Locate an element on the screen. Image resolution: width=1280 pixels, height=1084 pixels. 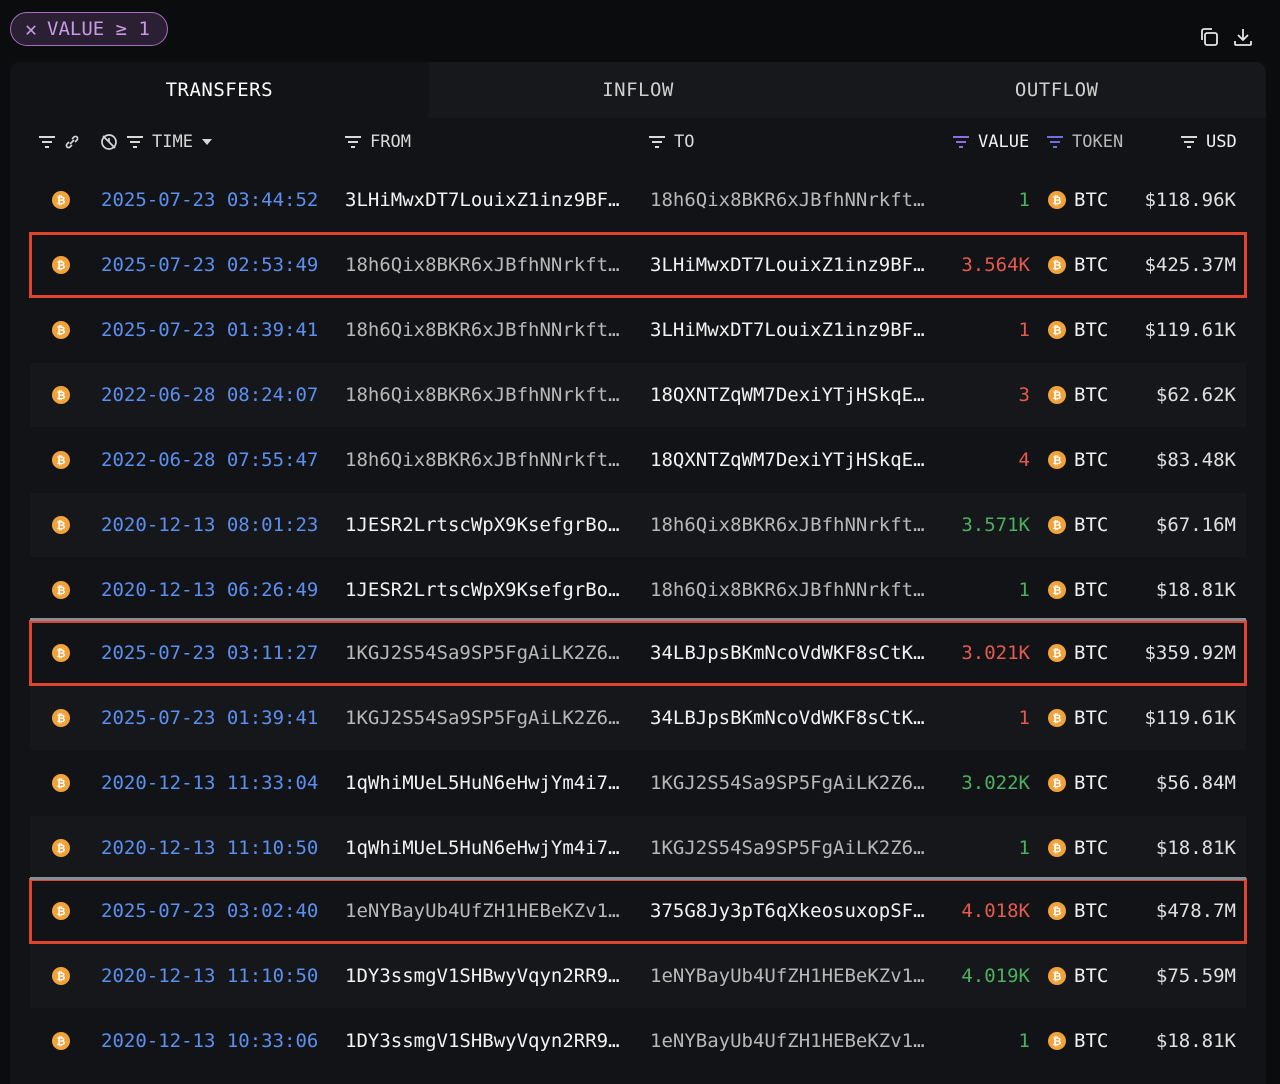
from-filter-icon is located at coordinates (353, 142).